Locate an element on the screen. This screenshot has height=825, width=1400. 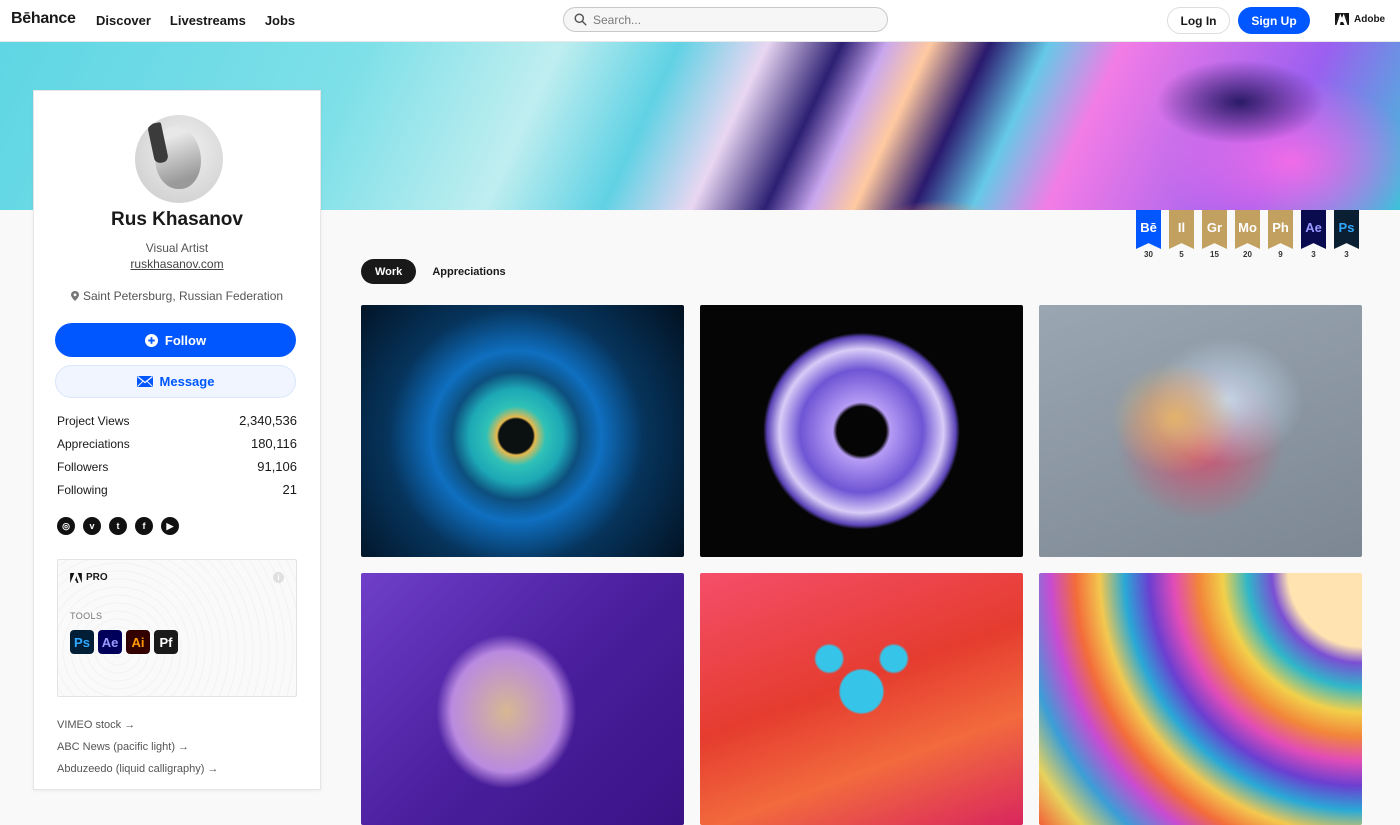
nav-livestreams: Livestreams is located at coordinates (208, 20).